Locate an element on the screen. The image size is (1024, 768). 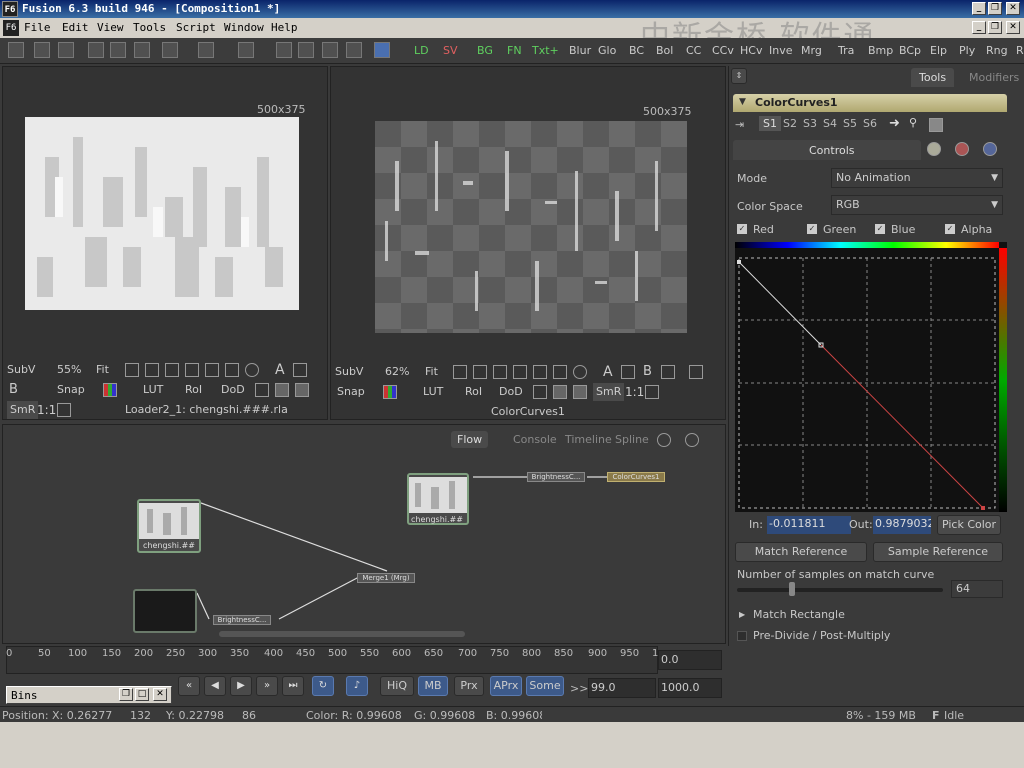
tool-ccv: CCv is located at coordinates (723, 51).